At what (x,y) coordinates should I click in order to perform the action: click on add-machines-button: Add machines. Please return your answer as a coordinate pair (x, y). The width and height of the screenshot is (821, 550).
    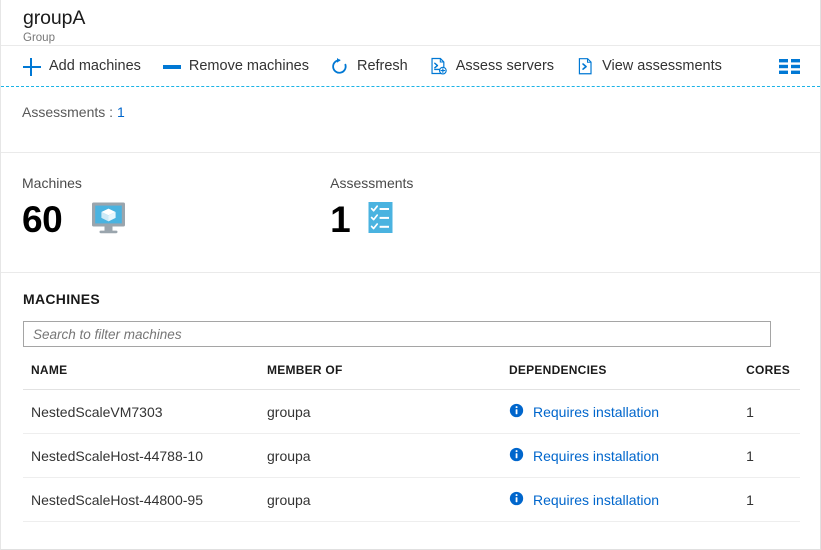
    Looking at the image, I should click on (81, 67).